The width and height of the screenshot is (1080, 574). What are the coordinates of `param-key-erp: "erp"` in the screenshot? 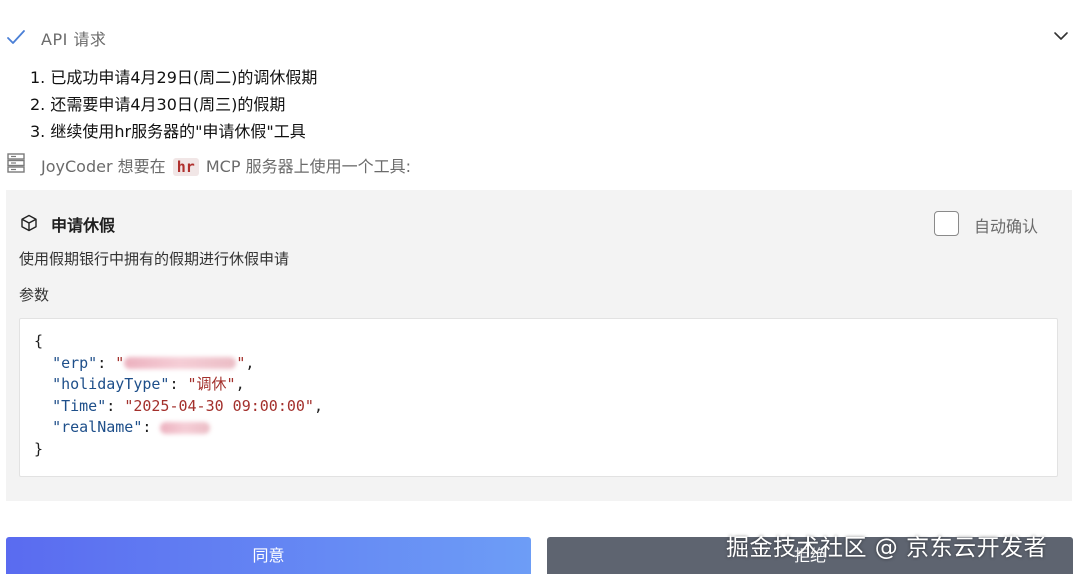 It's located at (75, 362).